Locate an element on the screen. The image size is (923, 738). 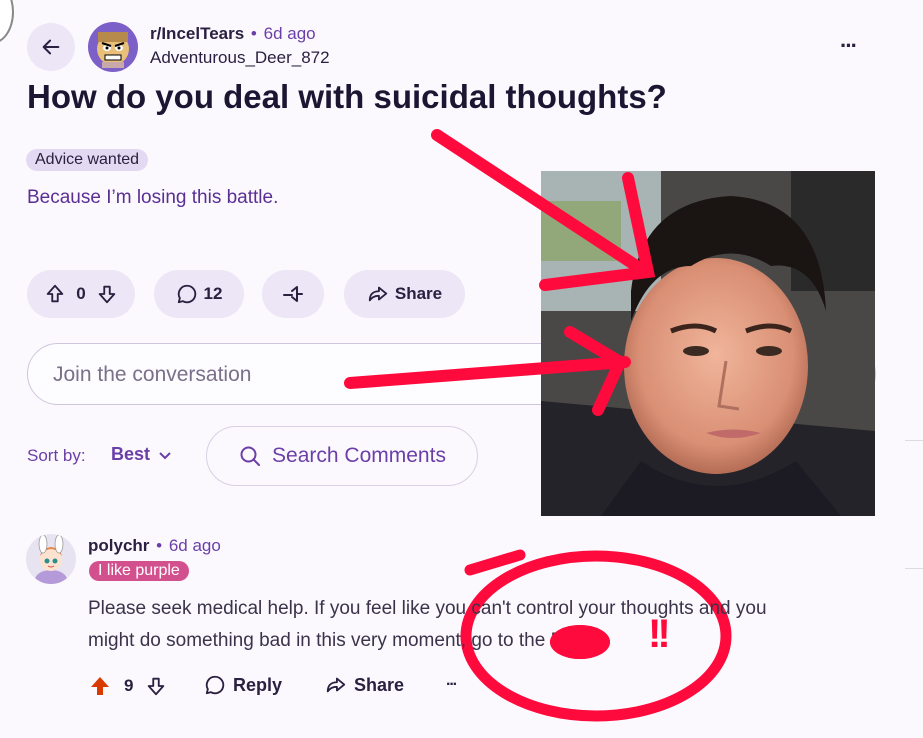
annotation-scribble is located at coordinates (537, 604).